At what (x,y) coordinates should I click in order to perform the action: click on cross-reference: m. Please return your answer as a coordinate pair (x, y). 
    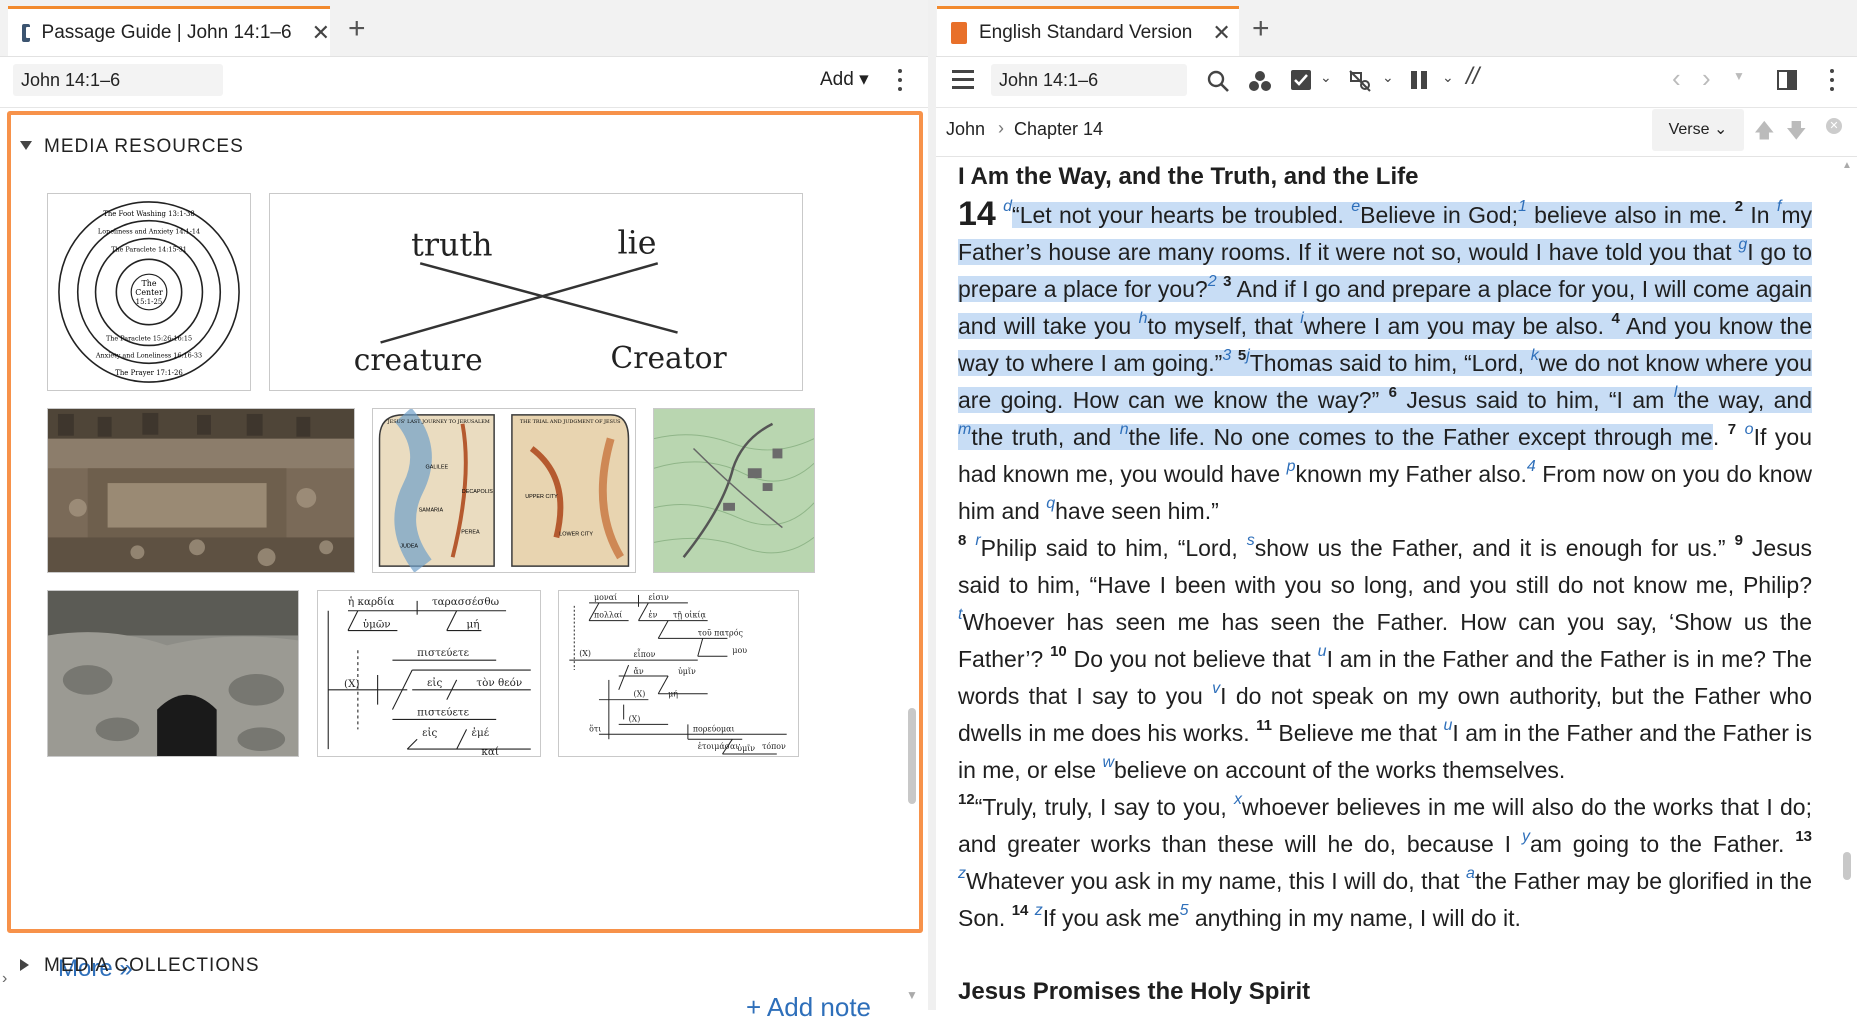
    Looking at the image, I should click on (964, 429).